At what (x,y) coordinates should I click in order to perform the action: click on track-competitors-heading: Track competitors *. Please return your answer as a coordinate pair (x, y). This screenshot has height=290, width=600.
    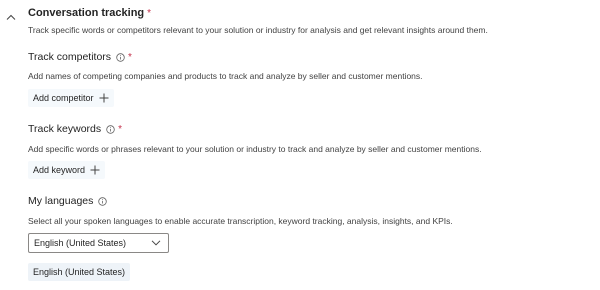
    Looking at the image, I should click on (80, 57).